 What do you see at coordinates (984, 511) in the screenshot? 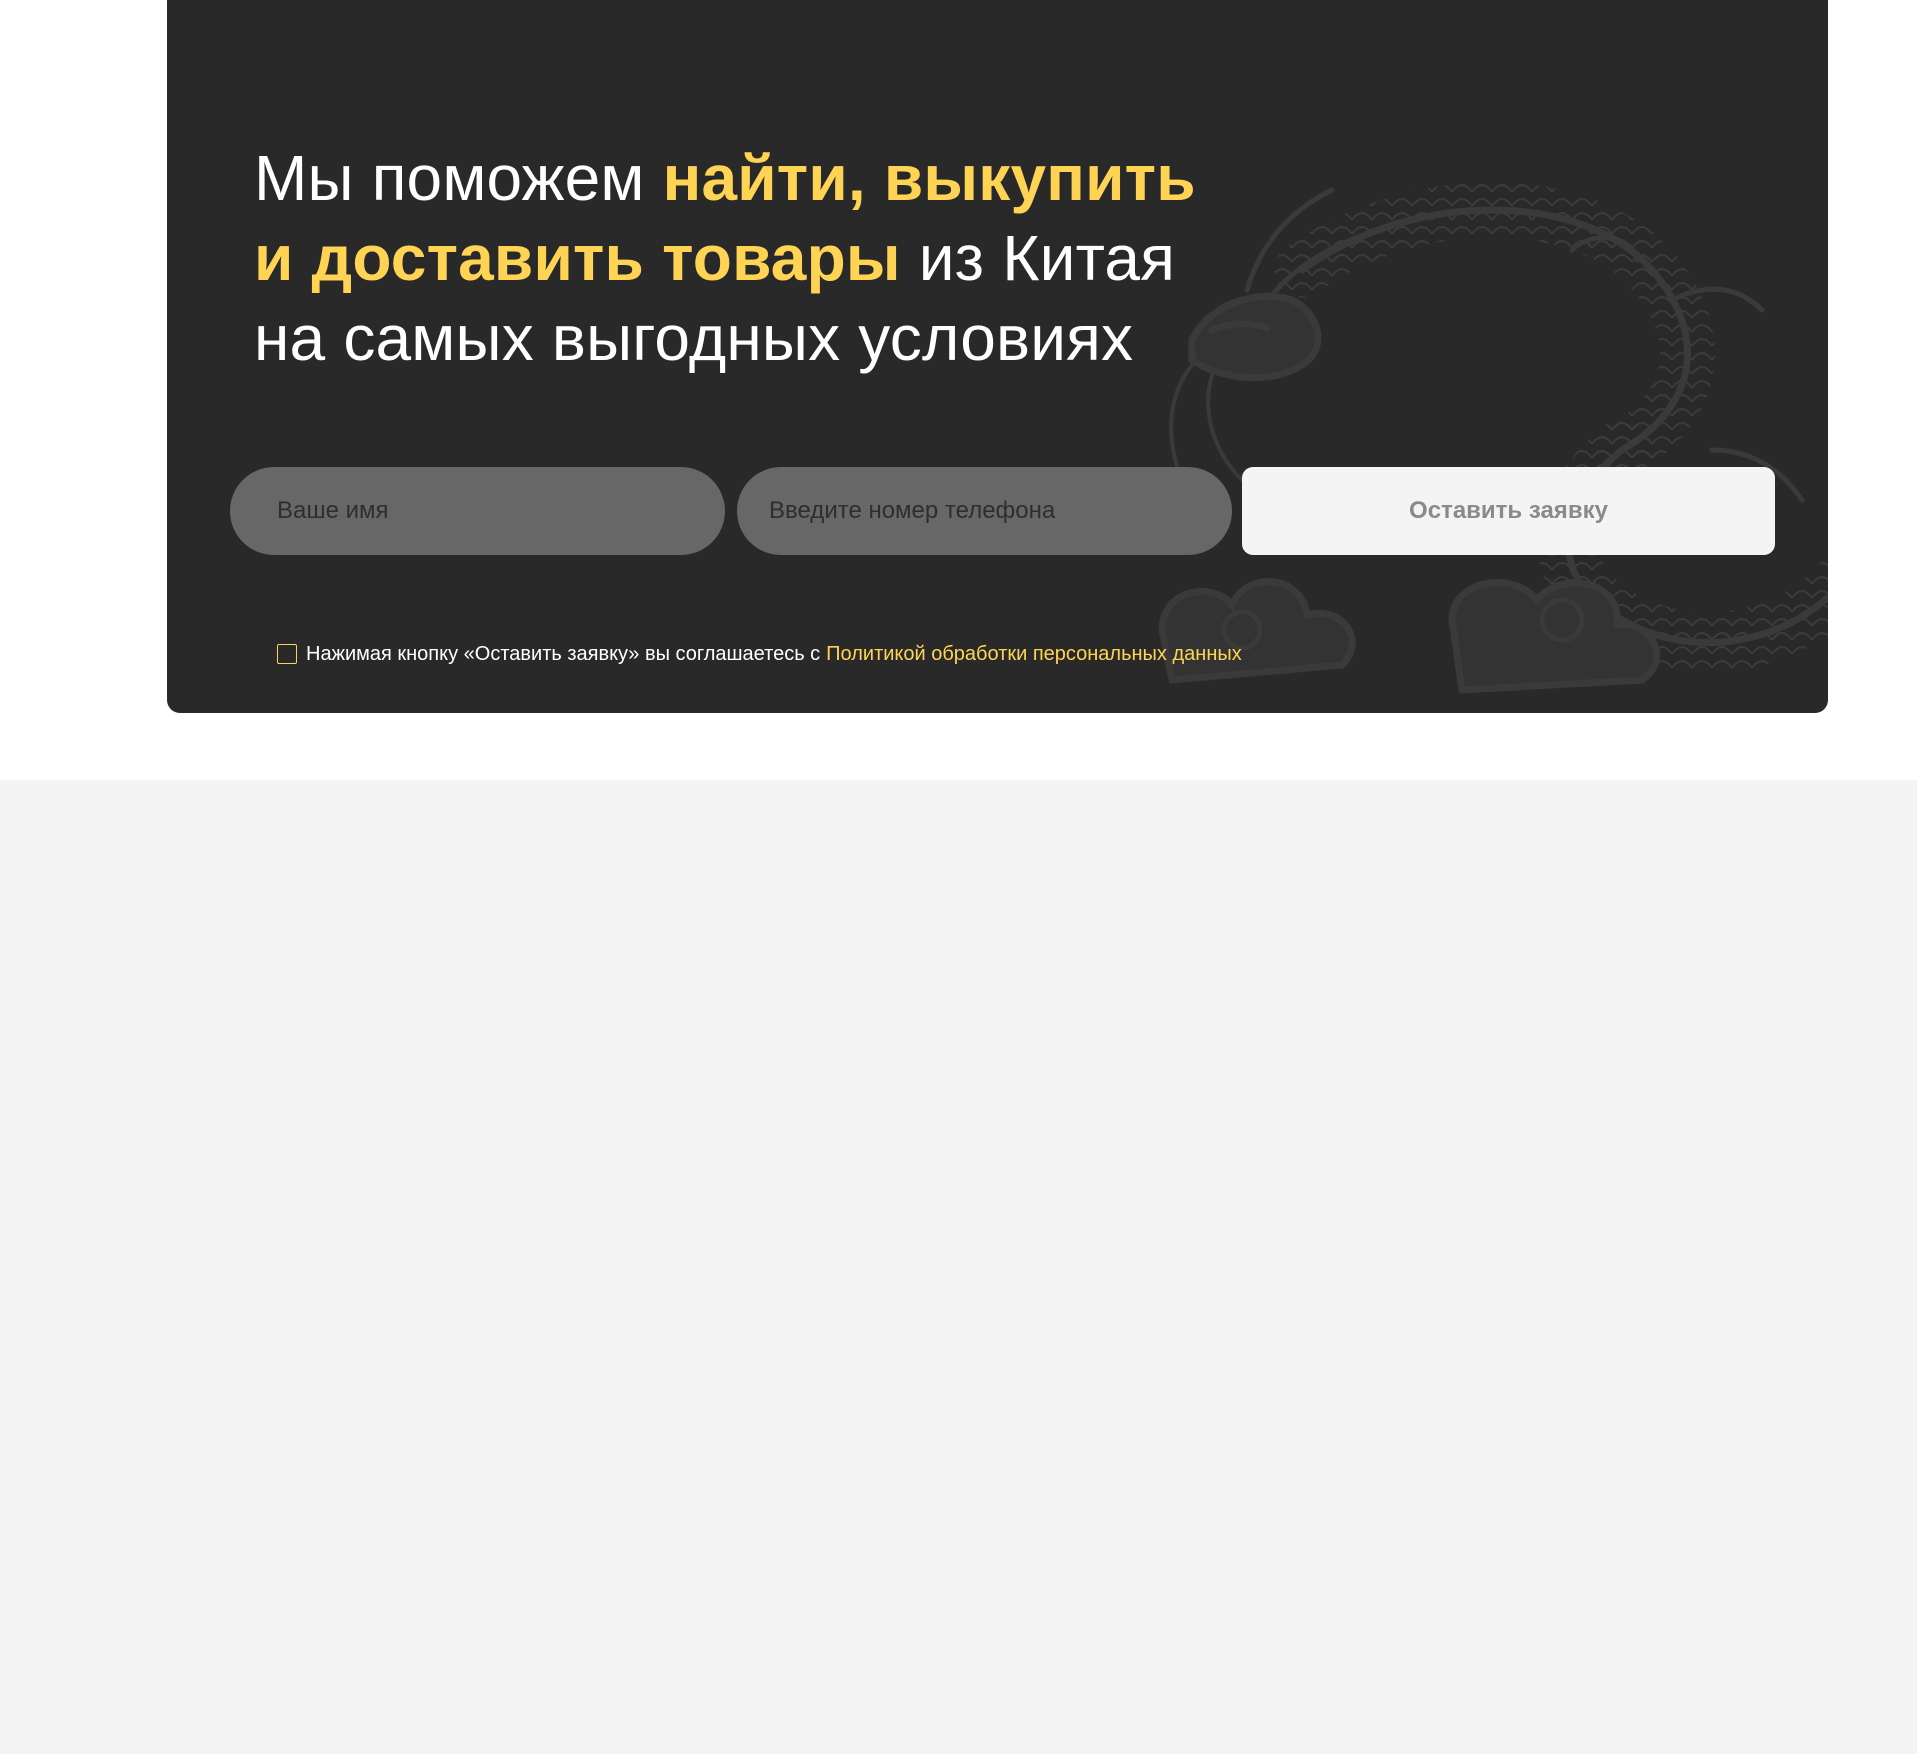
I see `phone-input` at bounding box center [984, 511].